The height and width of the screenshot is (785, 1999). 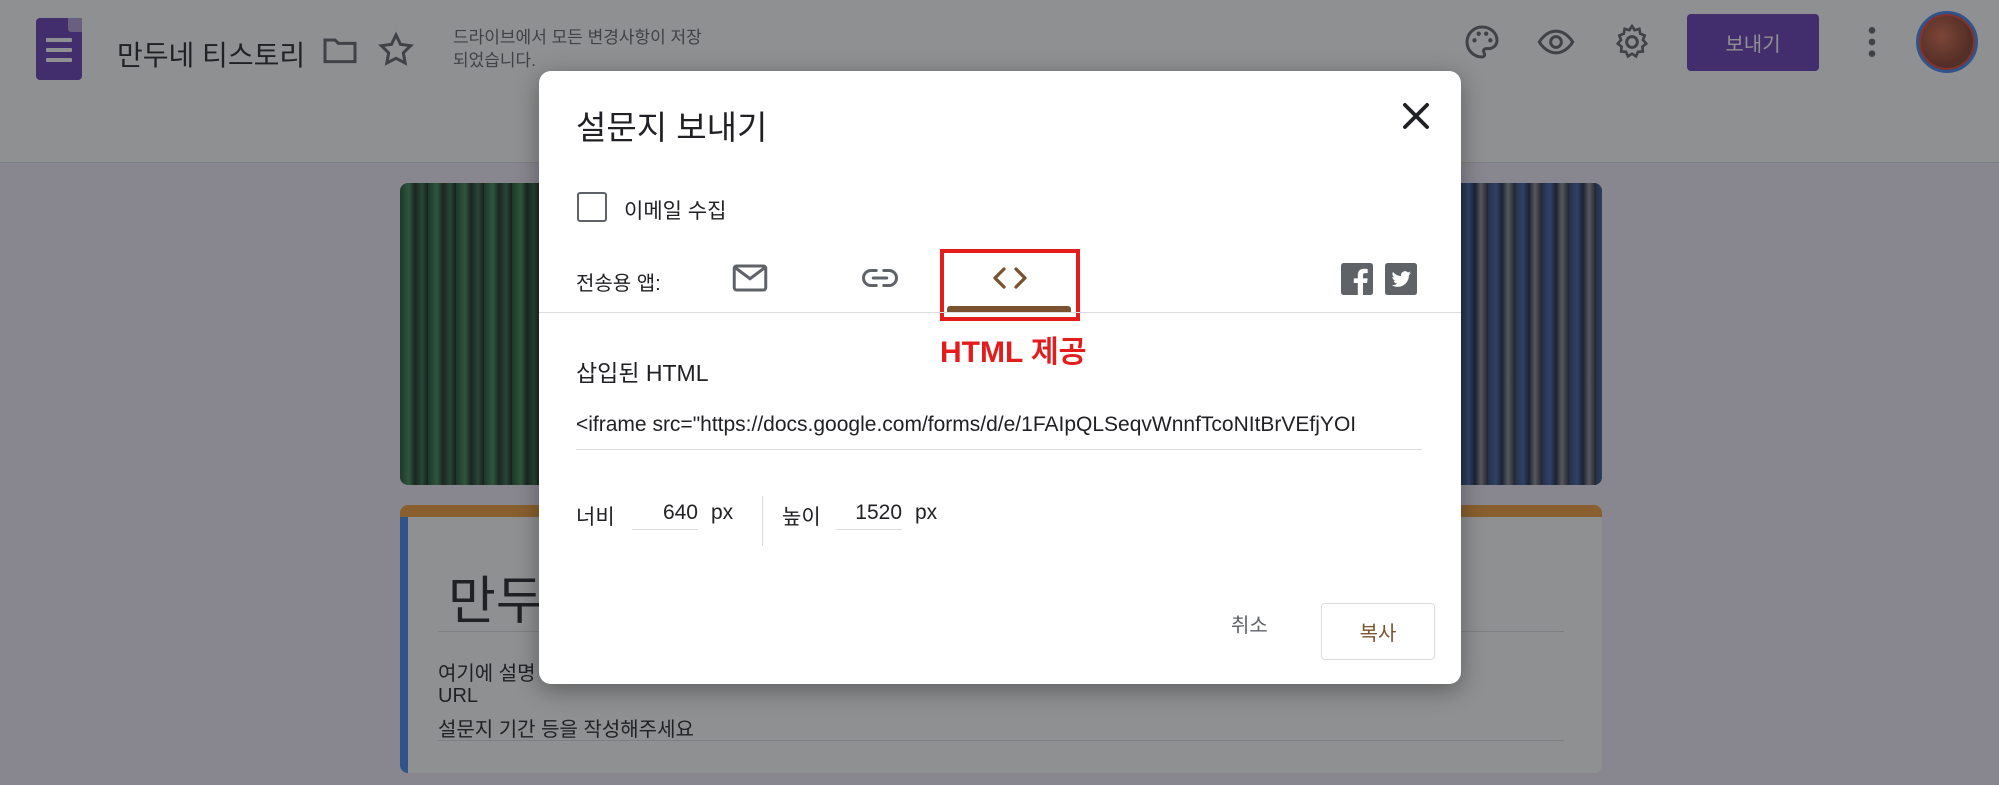 What do you see at coordinates (1401, 279) in the screenshot?
I see `twitter-icon` at bounding box center [1401, 279].